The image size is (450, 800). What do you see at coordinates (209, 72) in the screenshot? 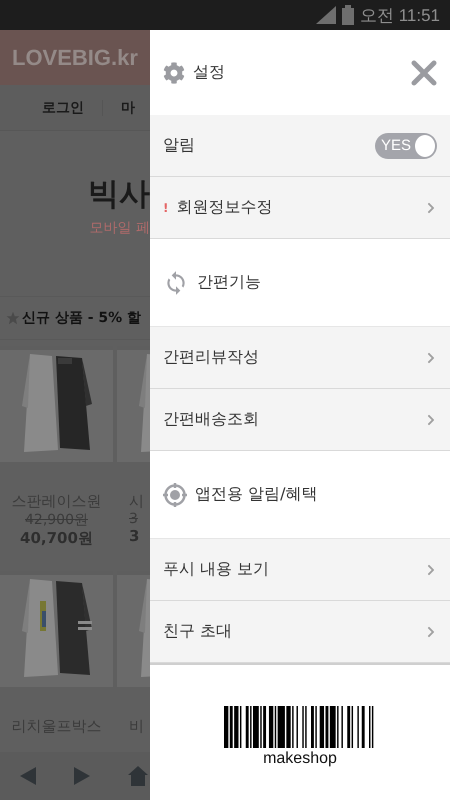
I see `drawer-title: 설정` at bounding box center [209, 72].